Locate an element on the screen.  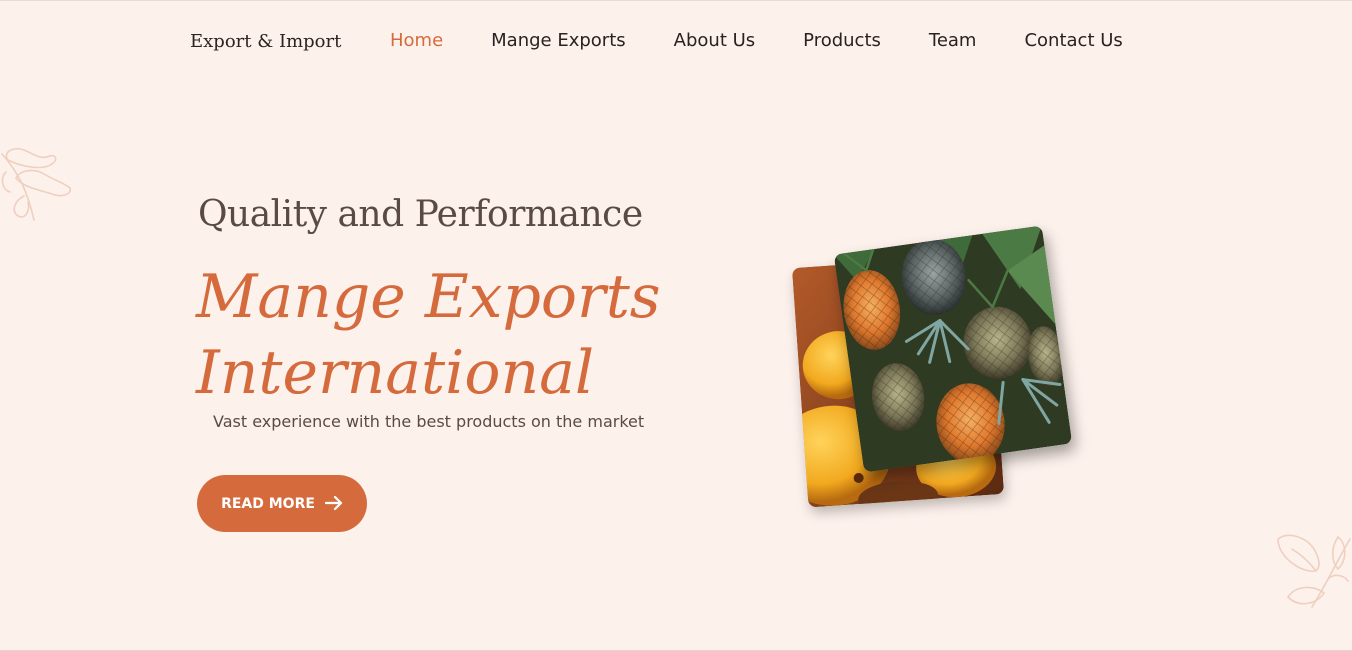
read-more-button: READ MORE is located at coordinates (282, 503).